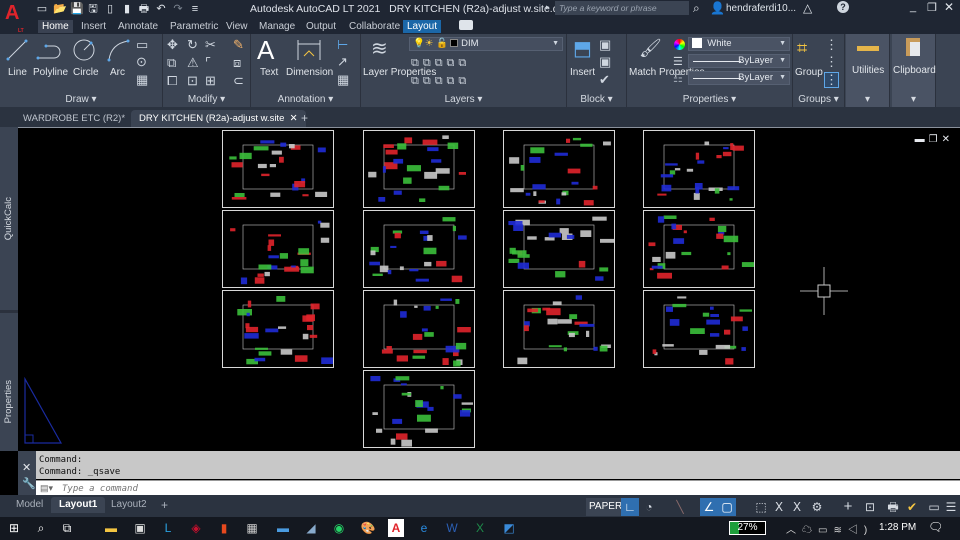 This screenshot has height=540, width=960. What do you see at coordinates (480, 528) in the screenshot?
I see `excel-icon: X` at bounding box center [480, 528].